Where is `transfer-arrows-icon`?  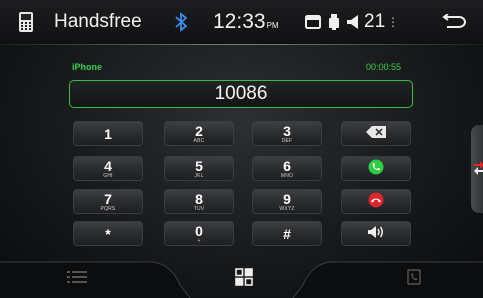 transfer-arrows-icon is located at coordinates (478, 169).